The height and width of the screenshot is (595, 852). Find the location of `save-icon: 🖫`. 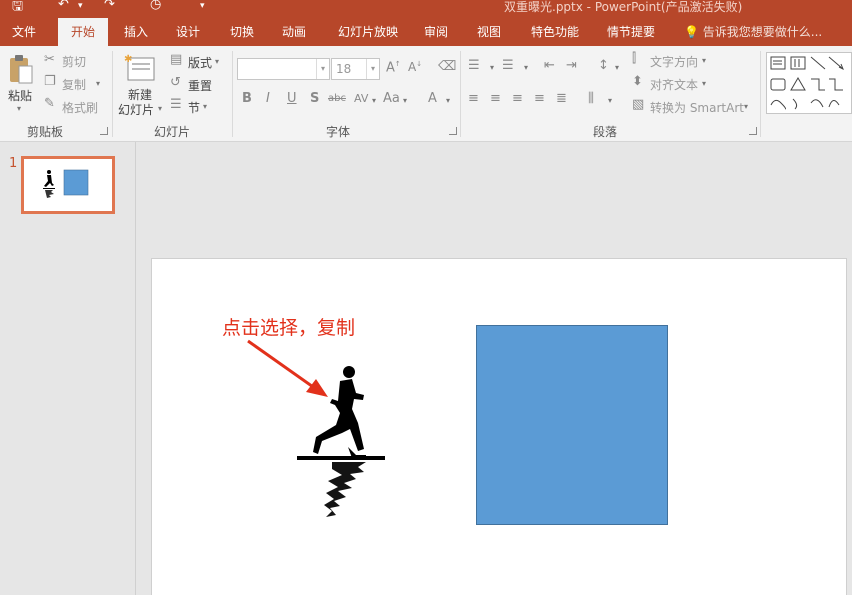

save-icon: 🖫 is located at coordinates (17, 9).